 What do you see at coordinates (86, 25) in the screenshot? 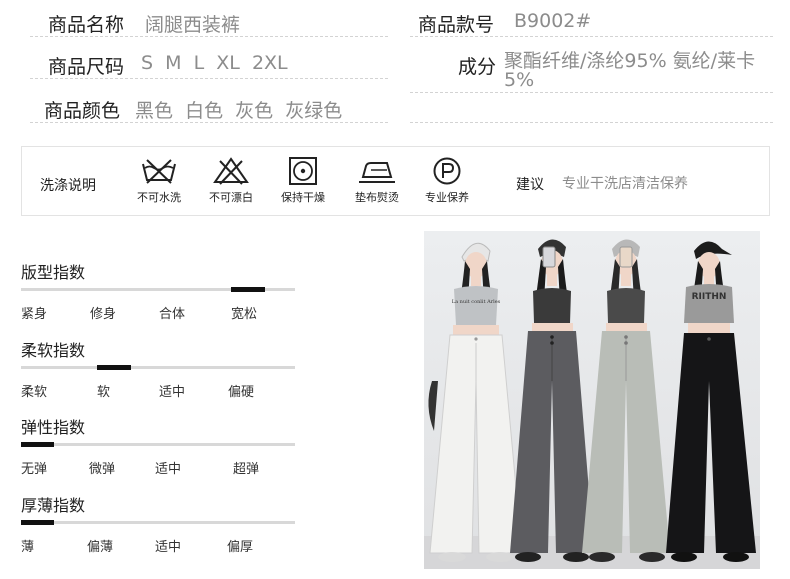
I see `product-name-label: 商品名称` at bounding box center [86, 25].